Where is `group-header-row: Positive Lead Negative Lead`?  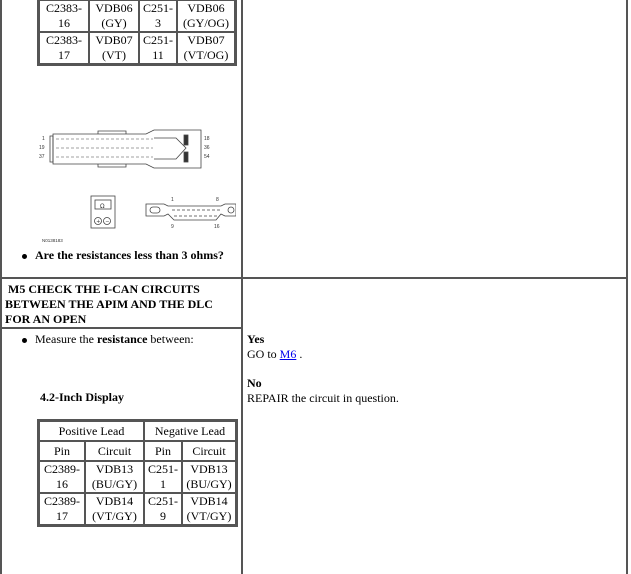 group-header-row: Positive Lead Negative Lead is located at coordinates (137, 431).